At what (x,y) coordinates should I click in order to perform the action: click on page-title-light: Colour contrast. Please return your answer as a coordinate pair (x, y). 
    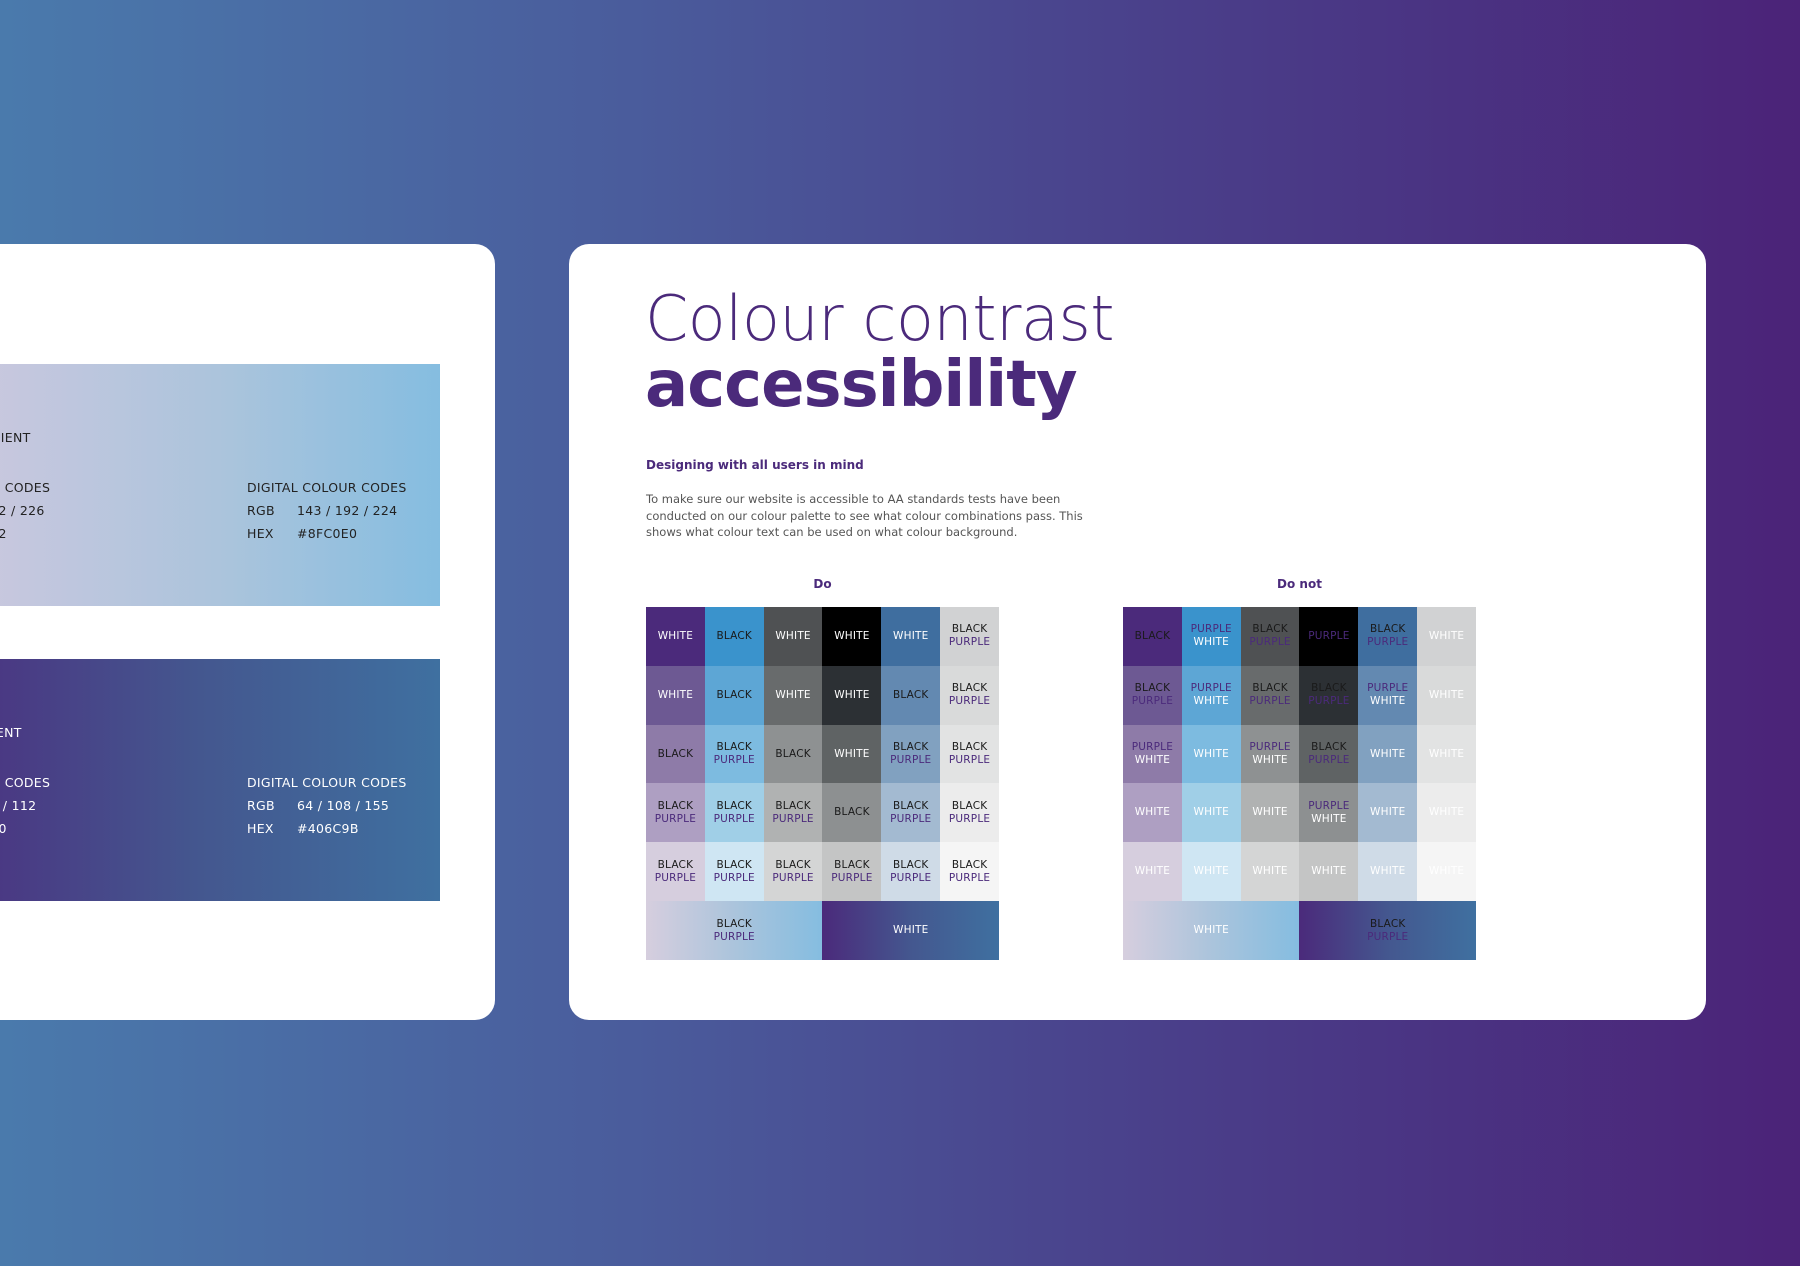
    Looking at the image, I should click on (880, 318).